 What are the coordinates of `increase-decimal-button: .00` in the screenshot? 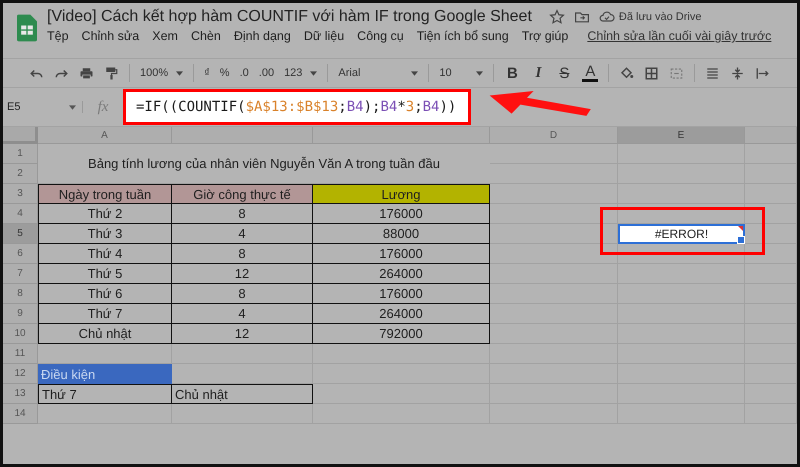 It's located at (266, 73).